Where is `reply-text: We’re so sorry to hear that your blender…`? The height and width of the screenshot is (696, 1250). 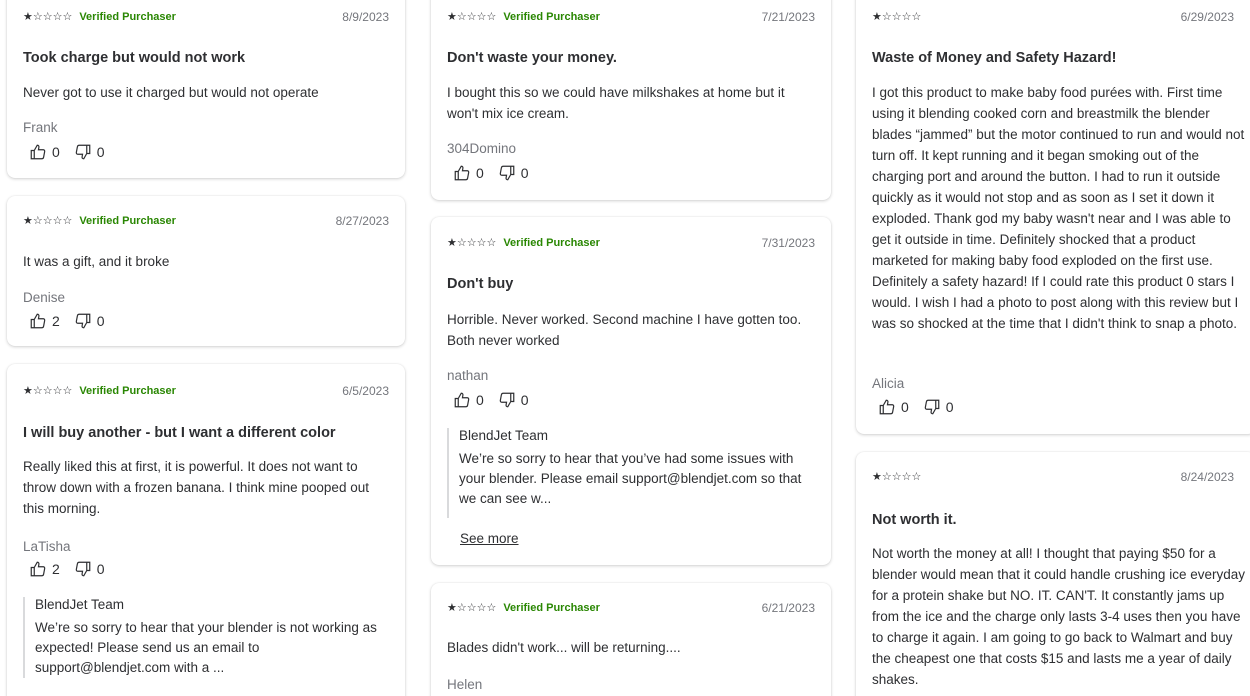
reply-text: We’re so sorry to hear that your blender… is located at coordinates (206, 647).